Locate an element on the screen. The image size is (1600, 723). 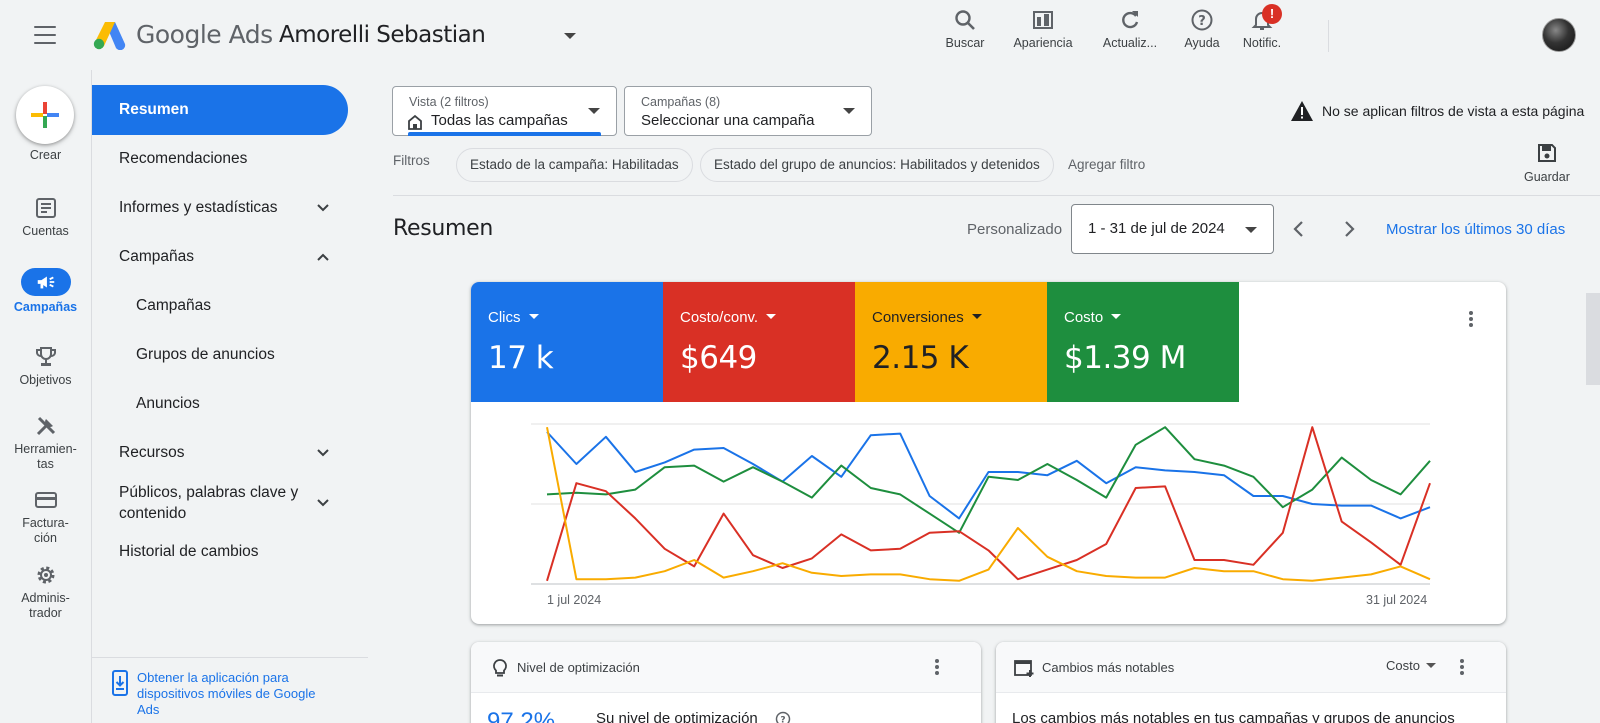
metric-value: 2.15 K is located at coordinates (920, 358).